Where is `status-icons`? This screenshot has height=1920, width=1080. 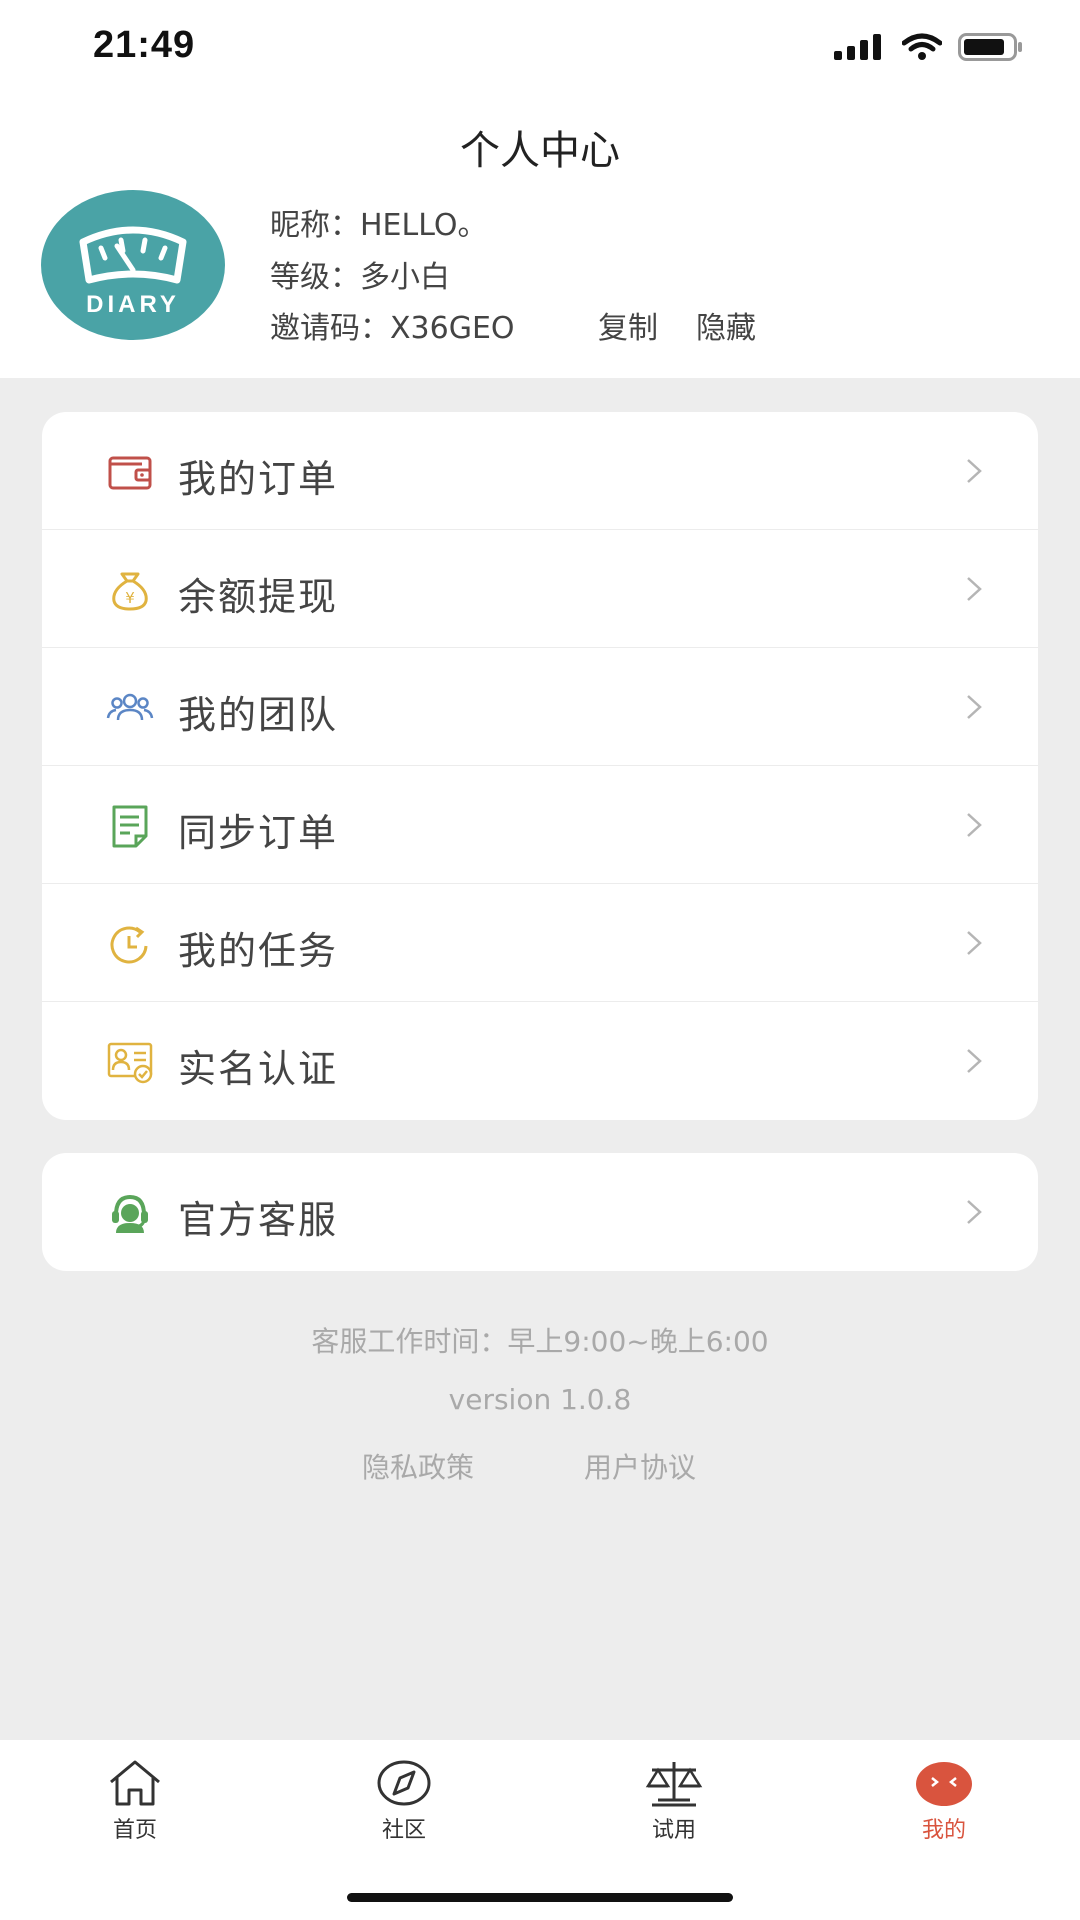 status-icons is located at coordinates (929, 47).